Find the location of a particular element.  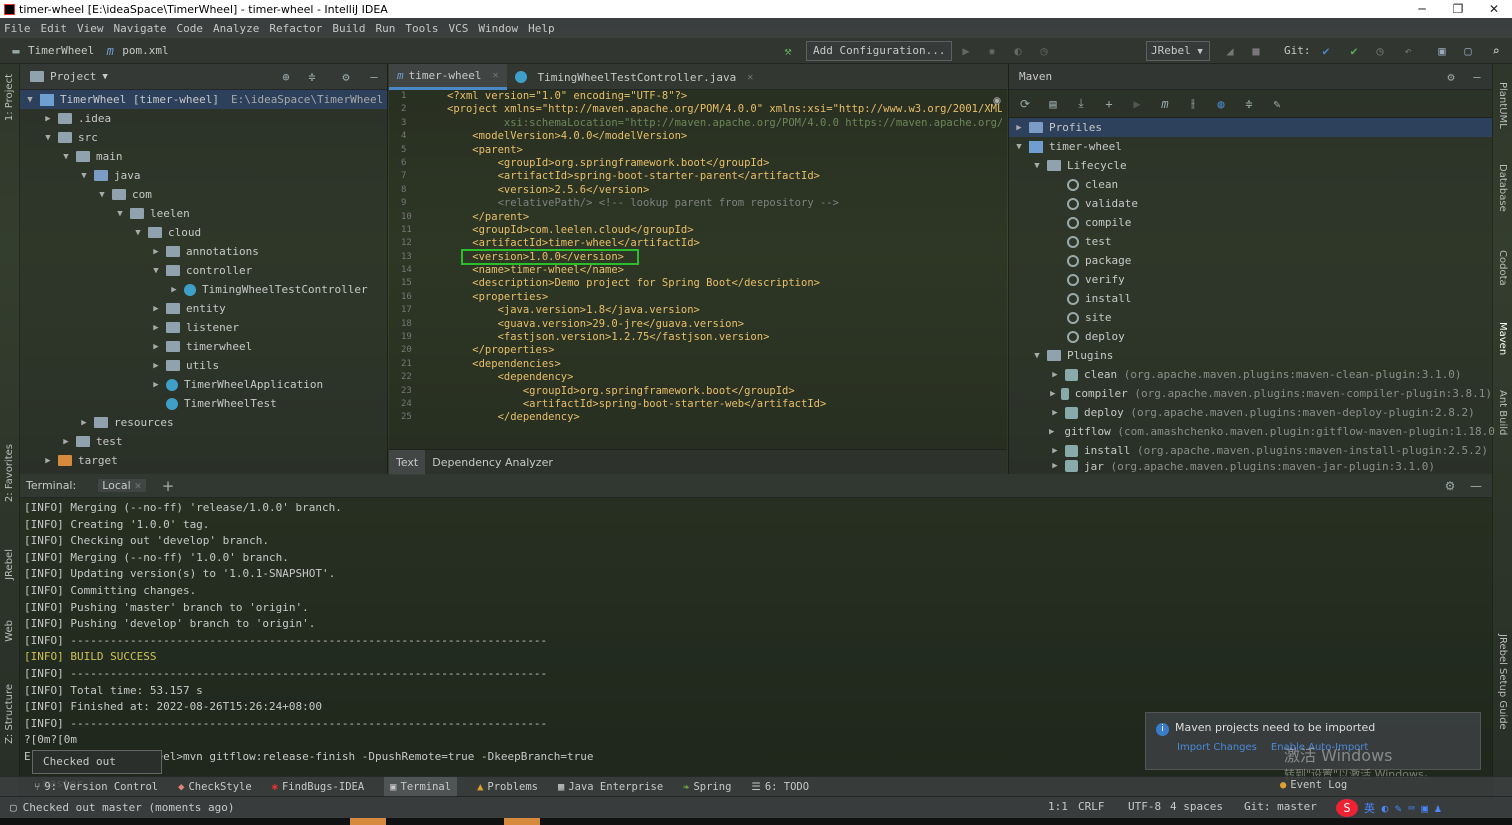

version-control-tool: ⑂ 9: Version Control is located at coordinates (96, 787).